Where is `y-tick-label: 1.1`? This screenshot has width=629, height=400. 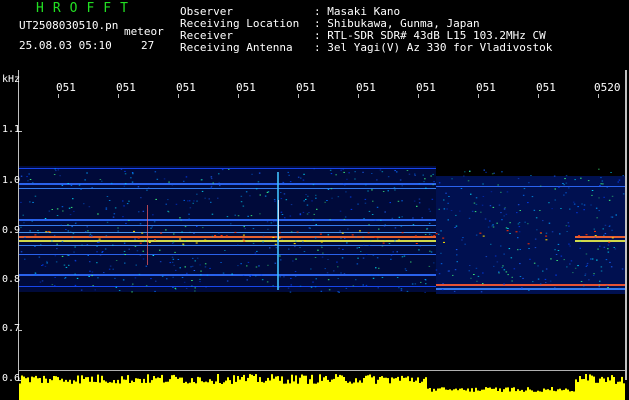 y-tick-label: 1.1 is located at coordinates (11, 129).